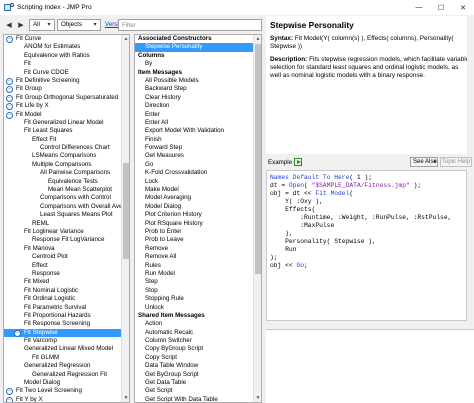 This screenshot has width=474, height=403. Describe the element at coordinates (198, 341) in the screenshot. I see `members-list-item: Column Switcher` at that location.